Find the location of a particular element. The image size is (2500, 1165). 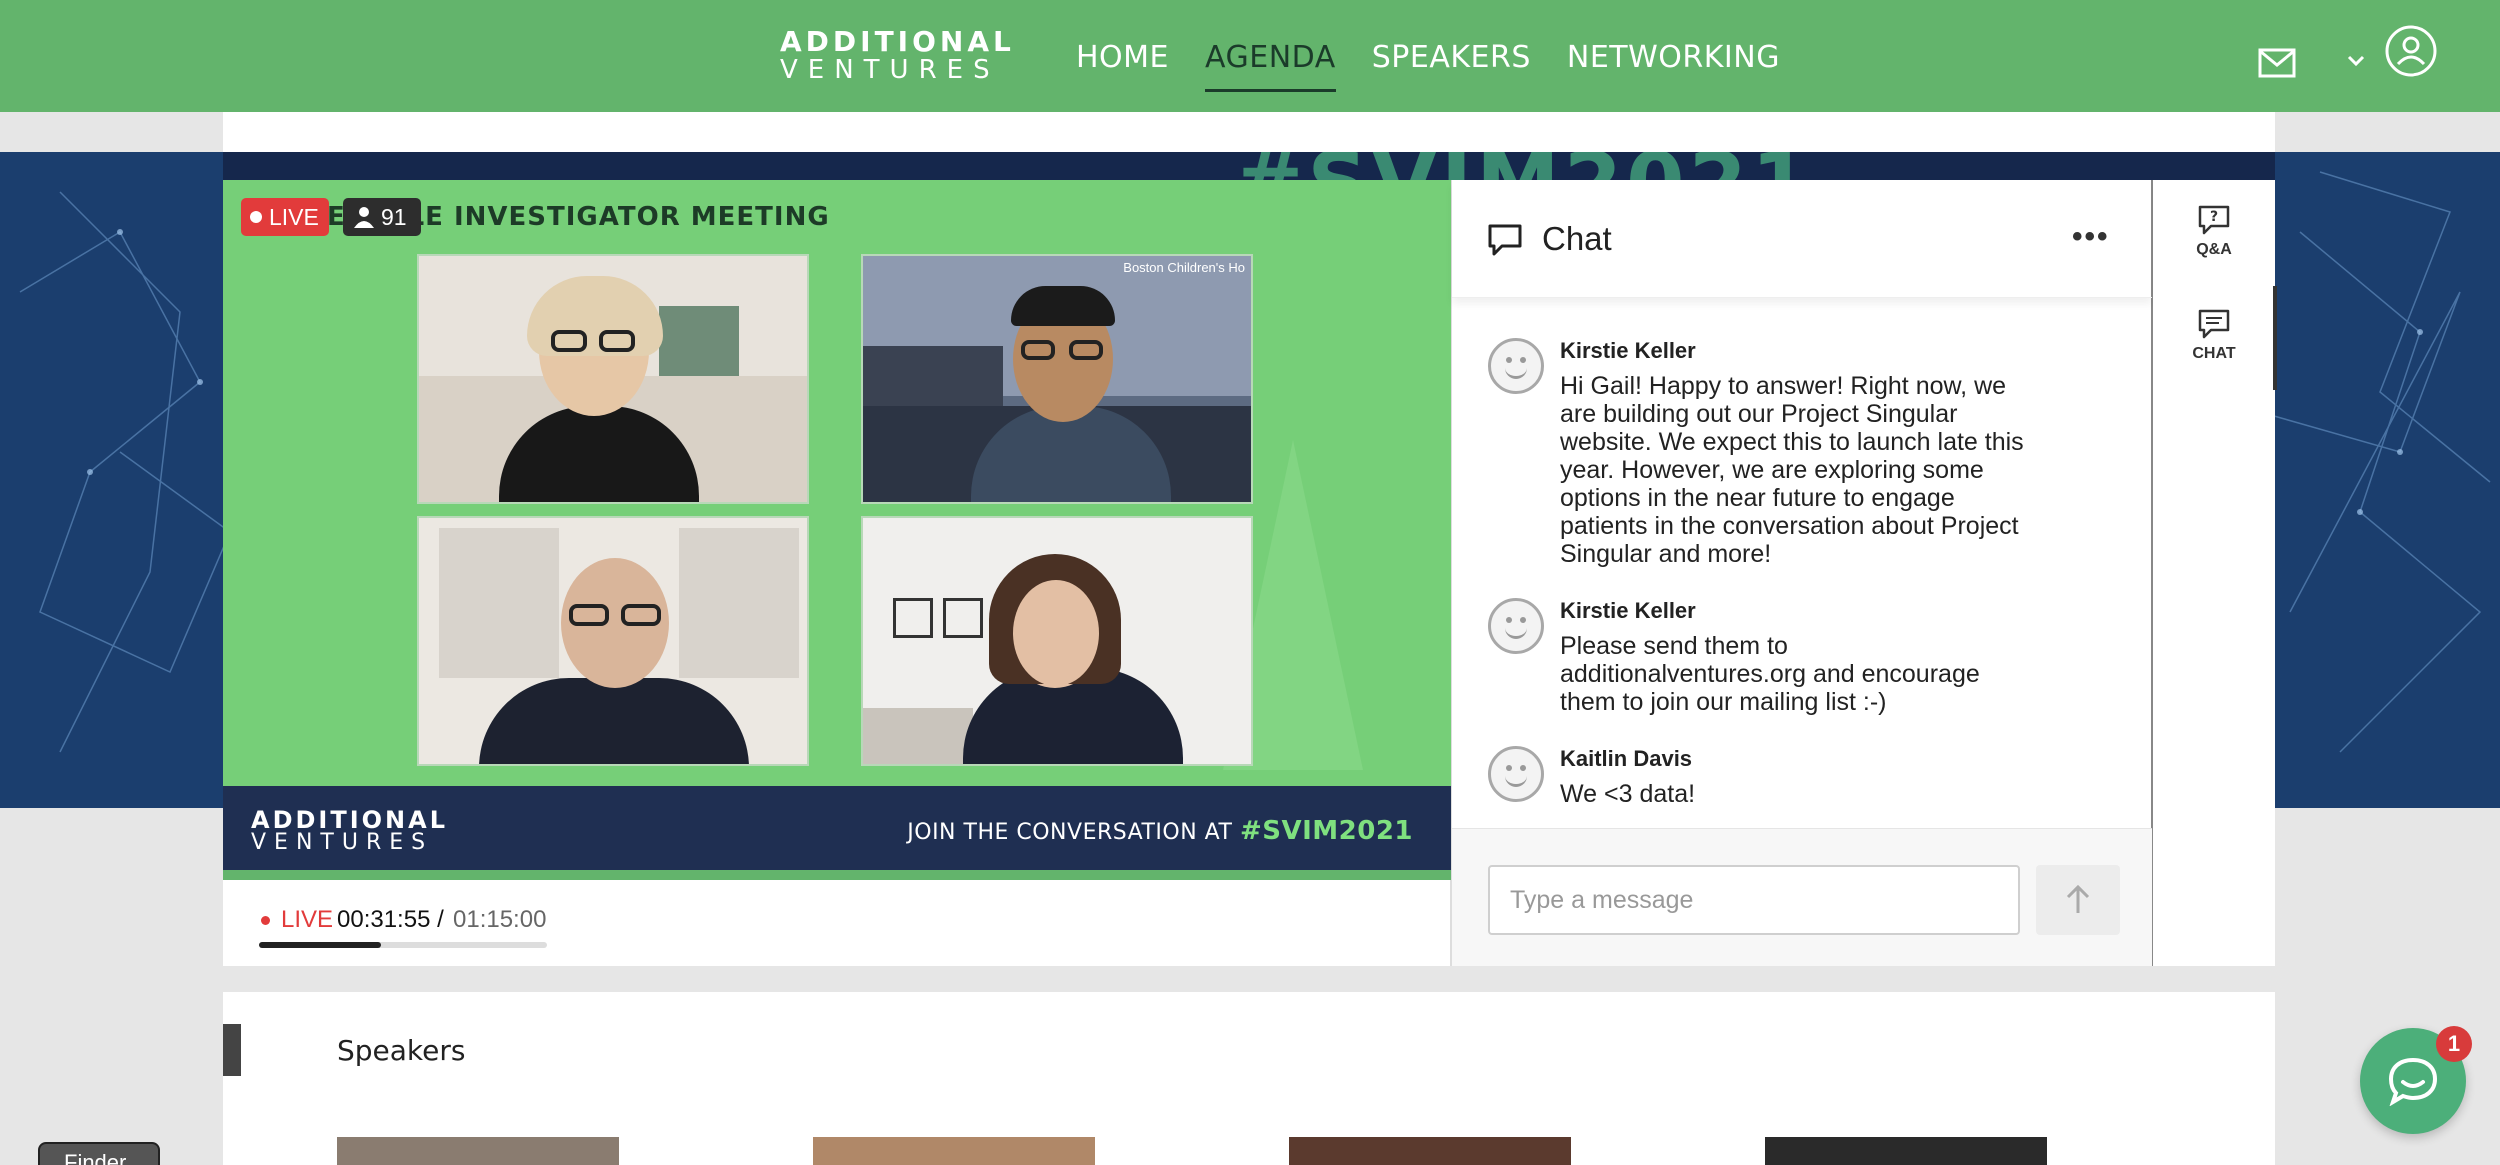

live-indicator-dot is located at coordinates (265, 920).